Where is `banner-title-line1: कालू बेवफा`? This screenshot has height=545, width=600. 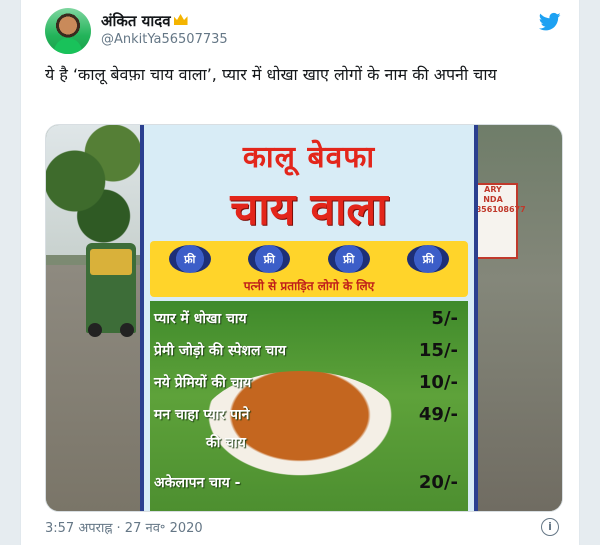 banner-title-line1: कालू बेवफा is located at coordinates (309, 157).